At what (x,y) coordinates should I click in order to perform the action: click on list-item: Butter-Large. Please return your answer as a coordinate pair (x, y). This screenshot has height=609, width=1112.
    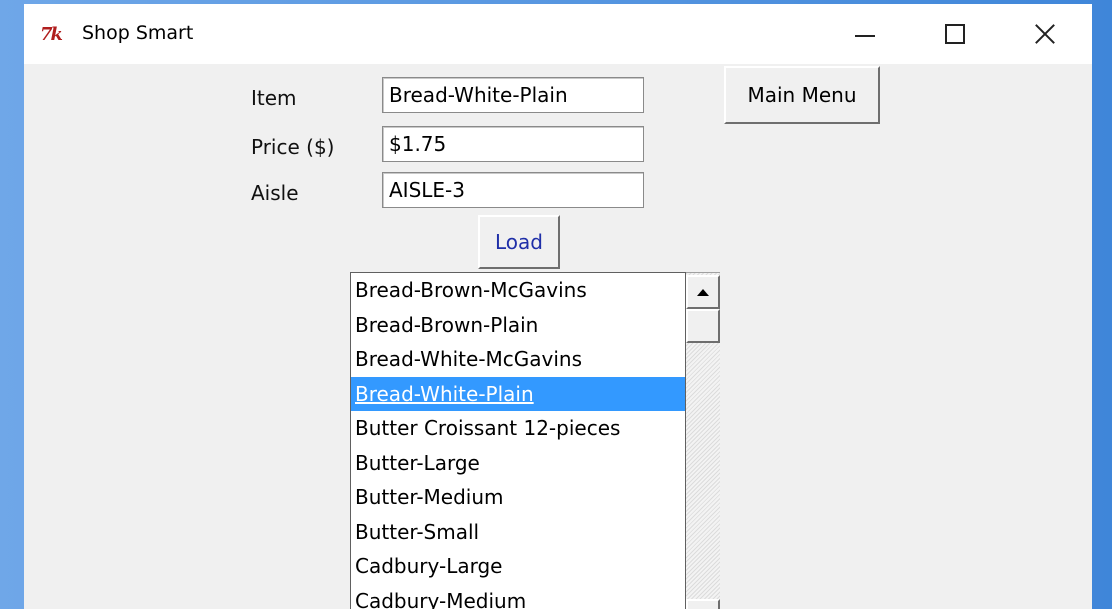
    Looking at the image, I should click on (518, 463).